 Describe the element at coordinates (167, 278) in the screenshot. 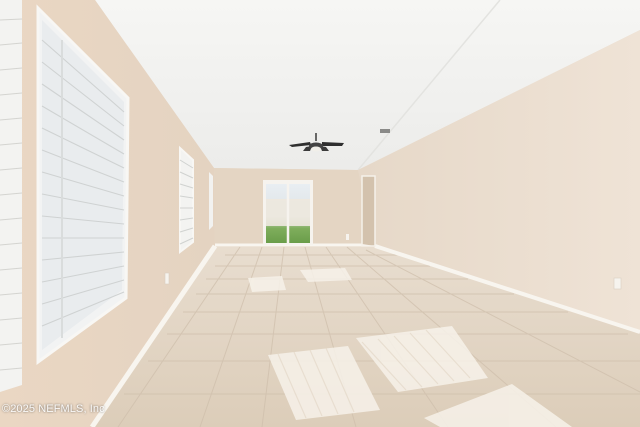

I see `outlet-left` at that location.